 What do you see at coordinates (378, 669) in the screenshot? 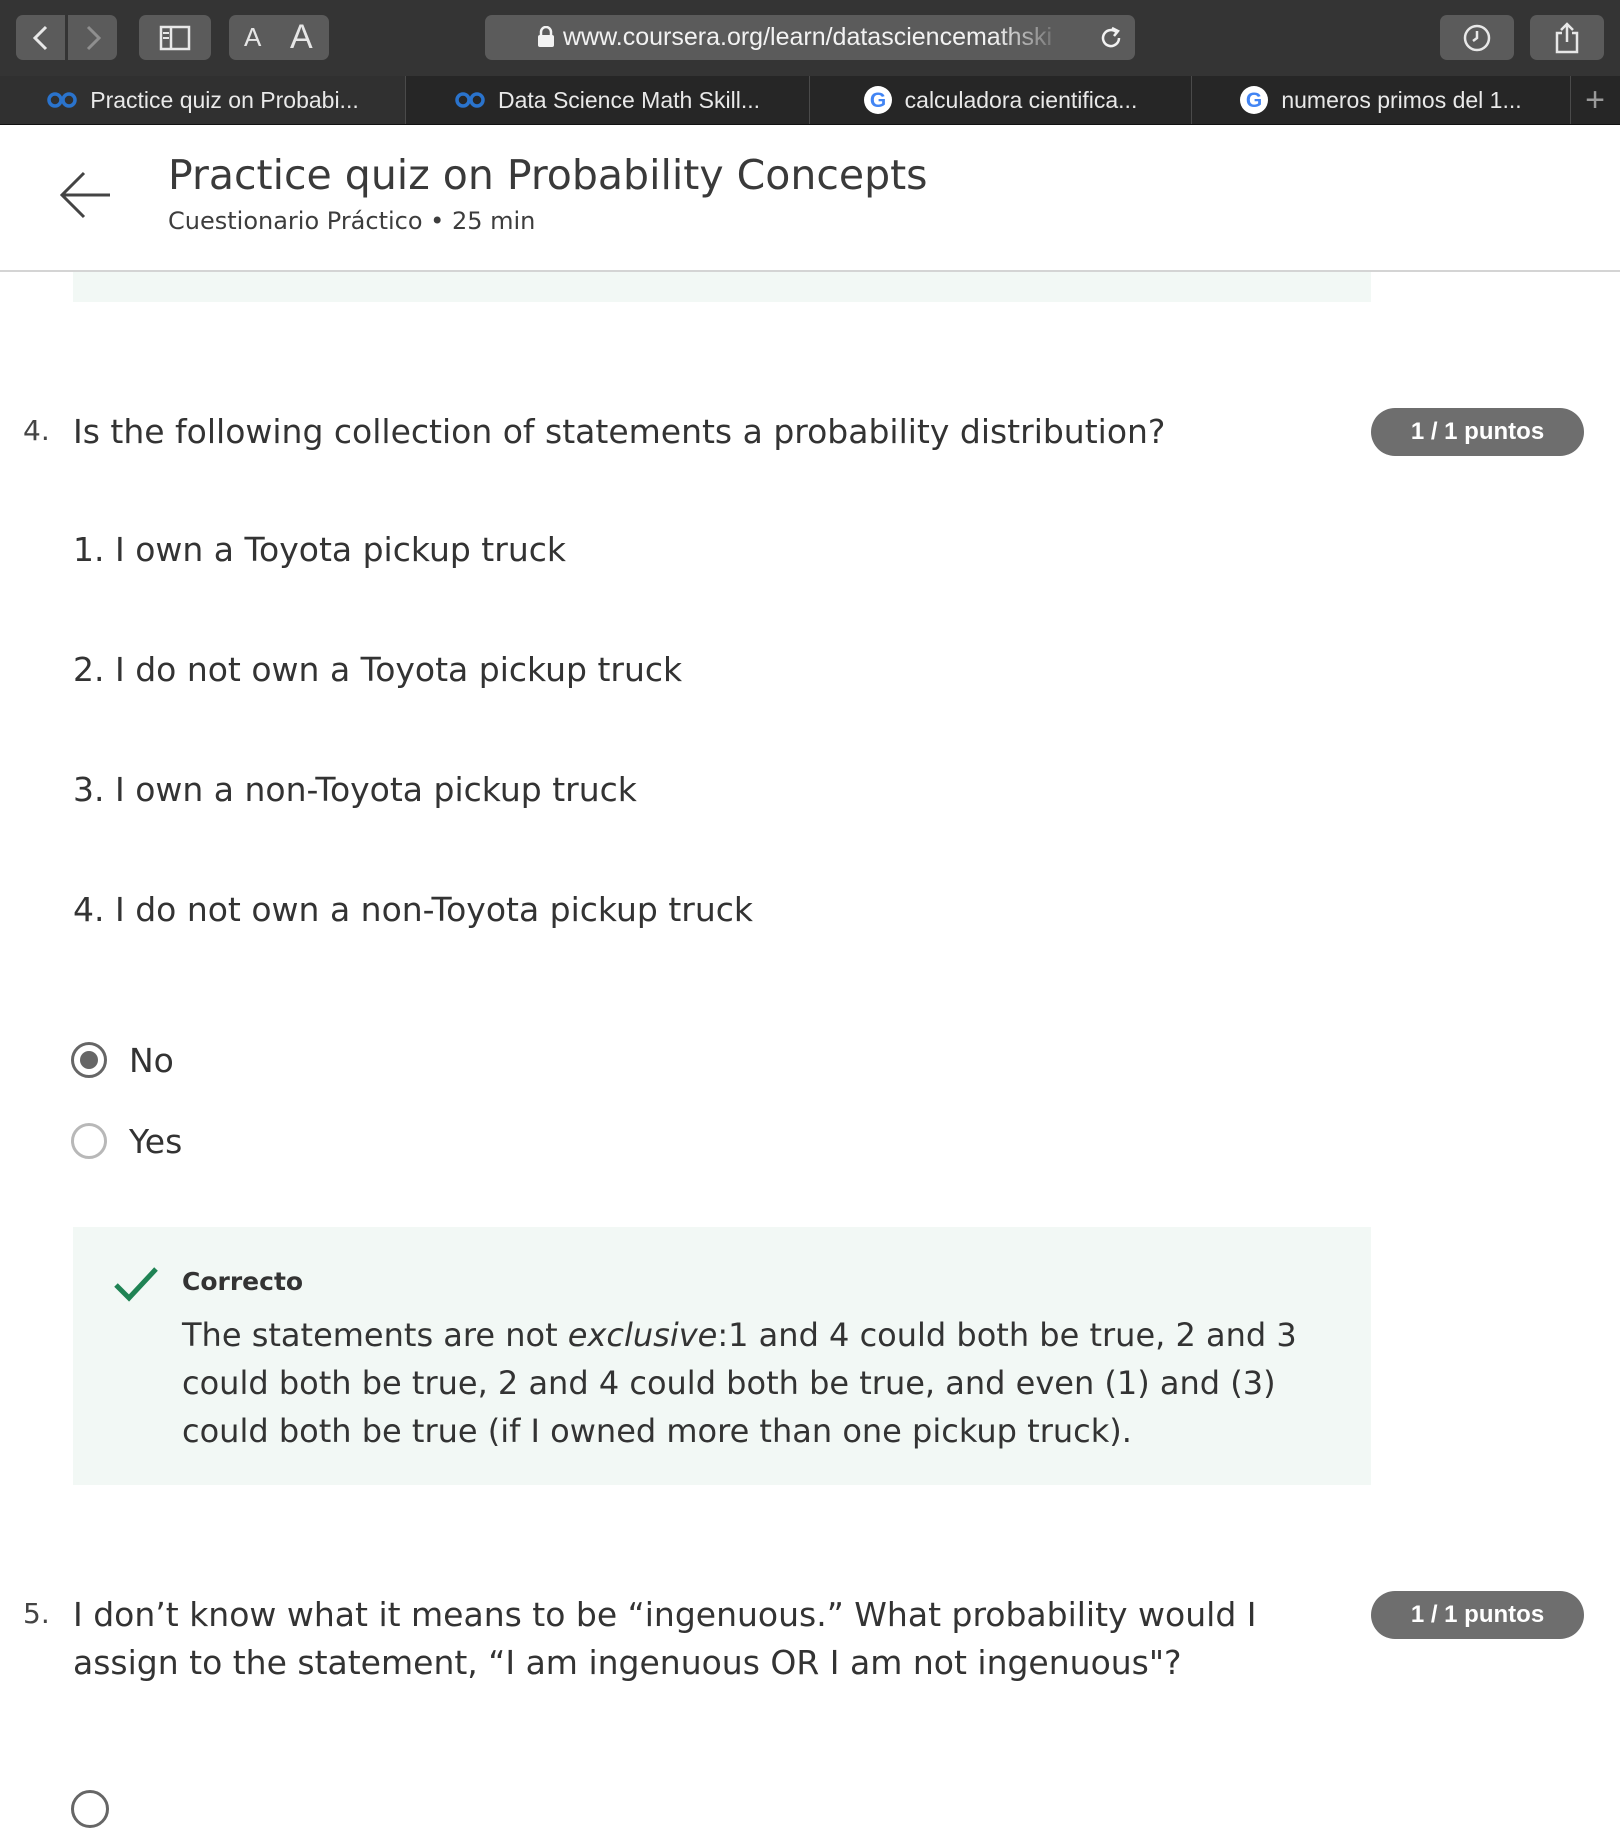
I see `statement-item: 2. I do not own a Toyota pickup truck` at bounding box center [378, 669].